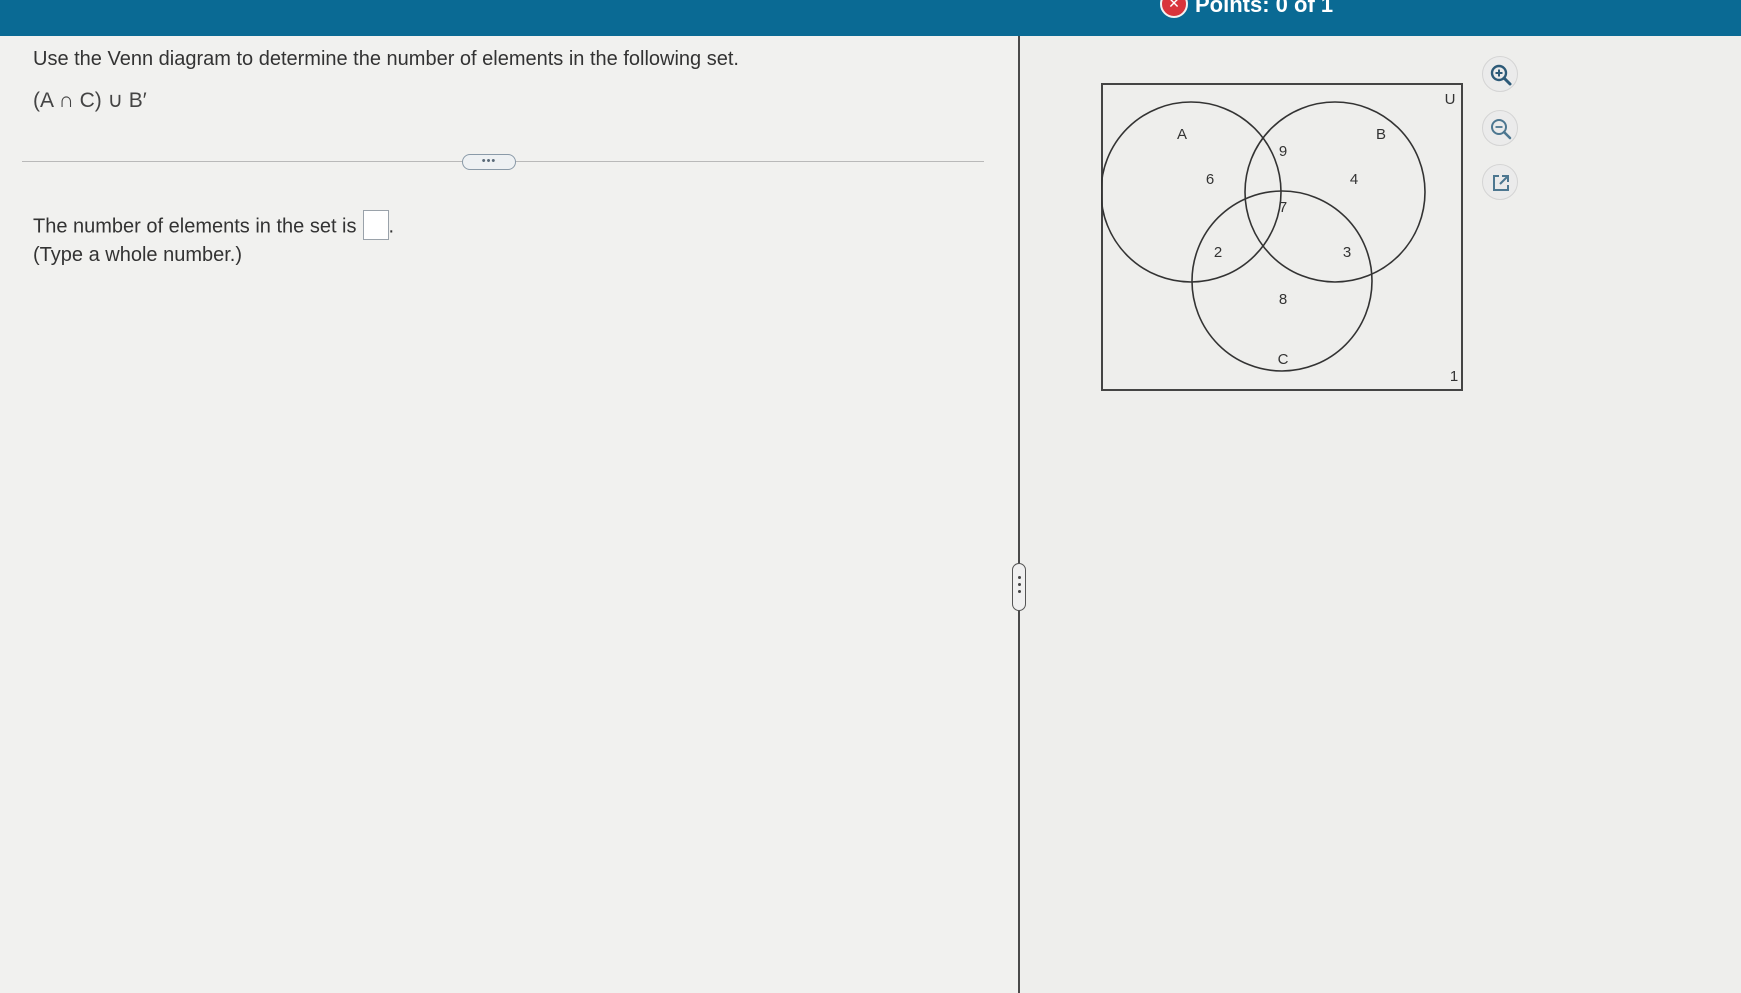 The image size is (1741, 993). I want to click on answer-hint: (Type a whole number.), so click(137, 255).